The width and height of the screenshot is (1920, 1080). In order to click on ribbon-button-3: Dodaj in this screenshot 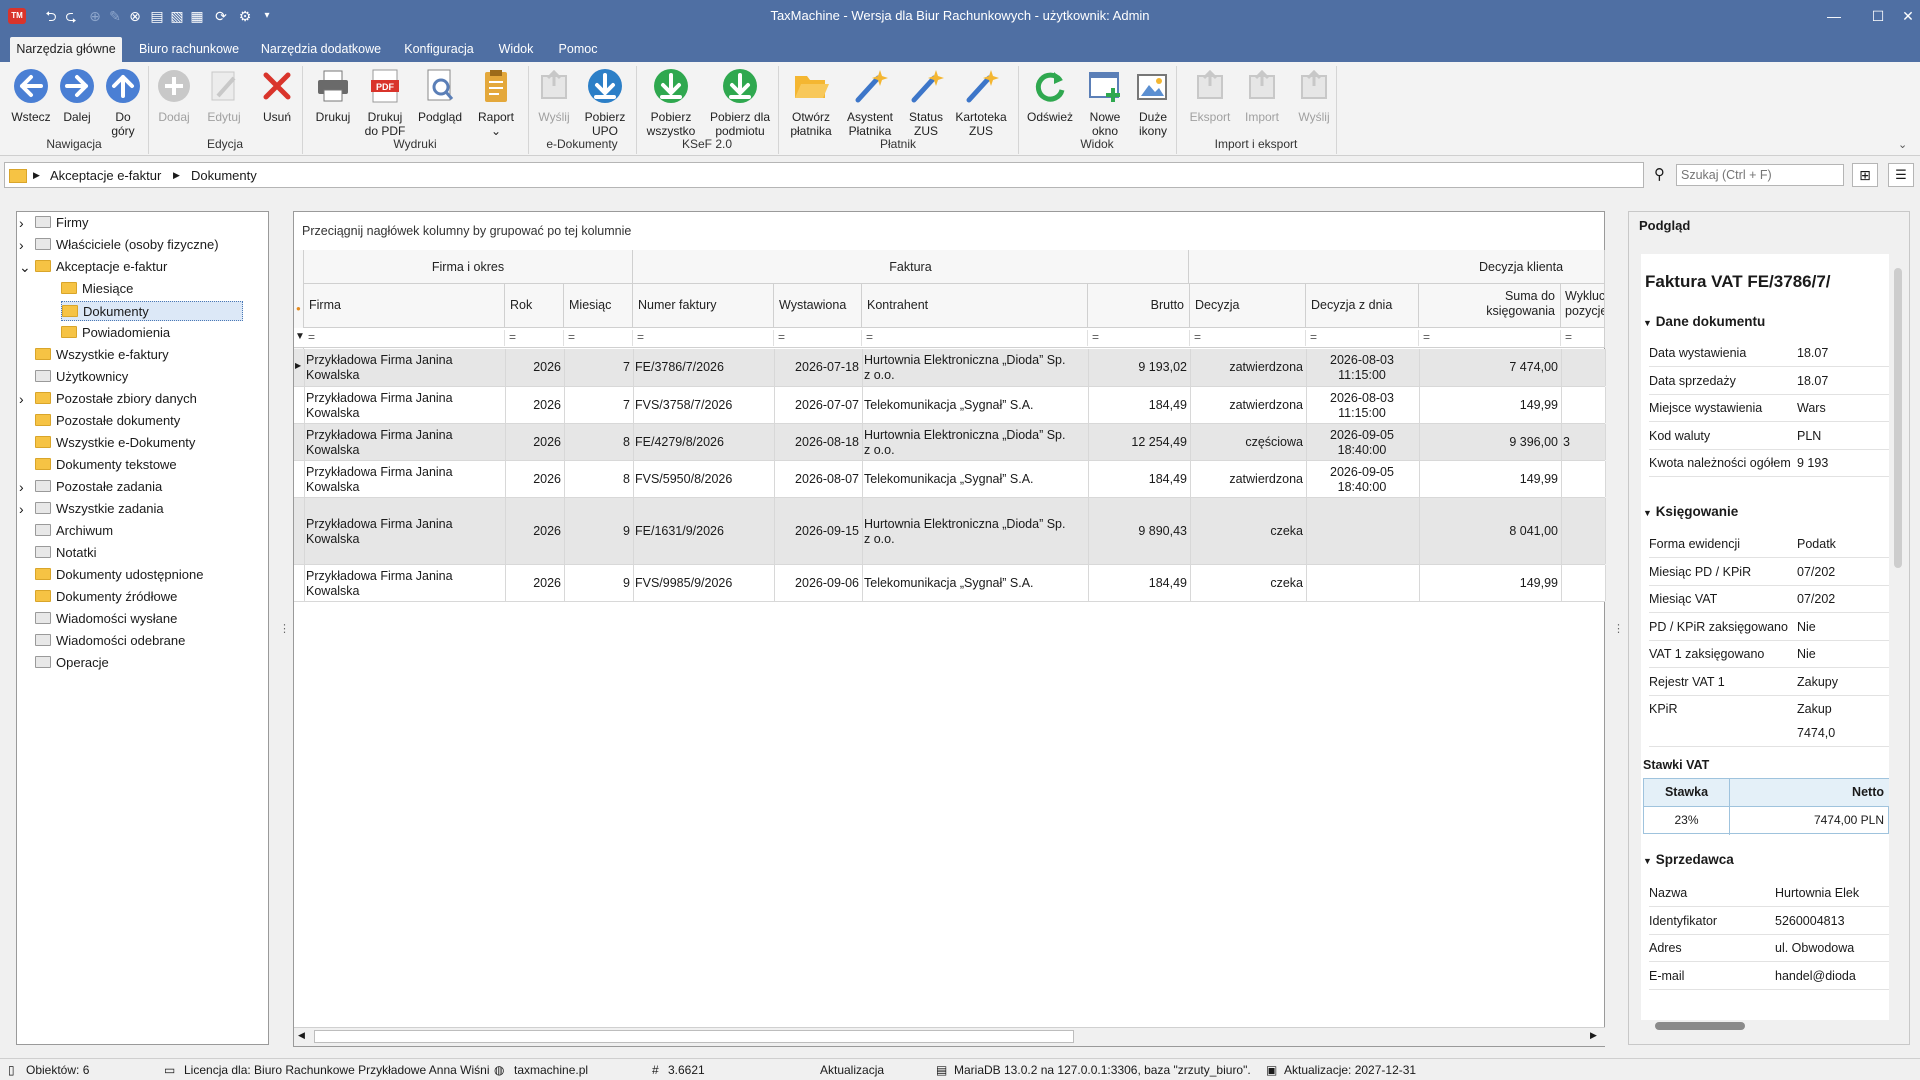, I will do `click(174, 95)`.